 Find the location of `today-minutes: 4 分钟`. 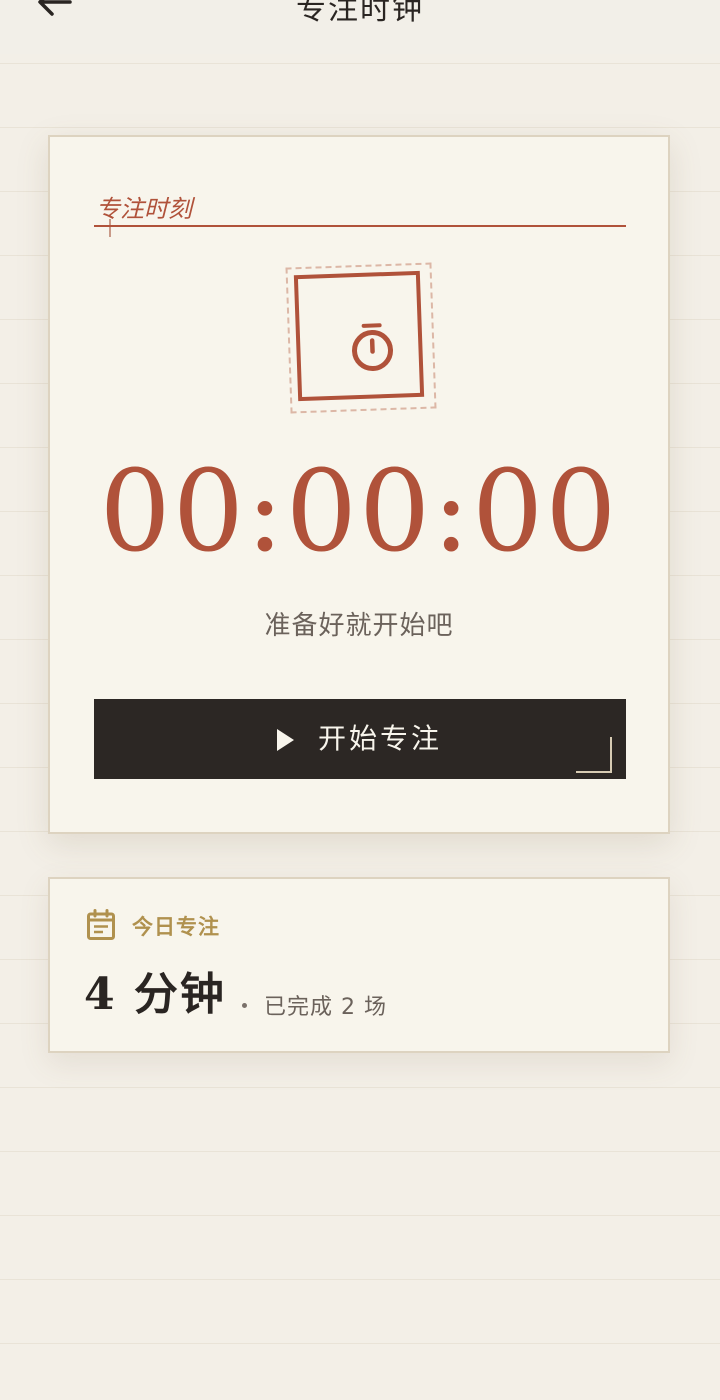

today-minutes: 4 分钟 is located at coordinates (155, 994).